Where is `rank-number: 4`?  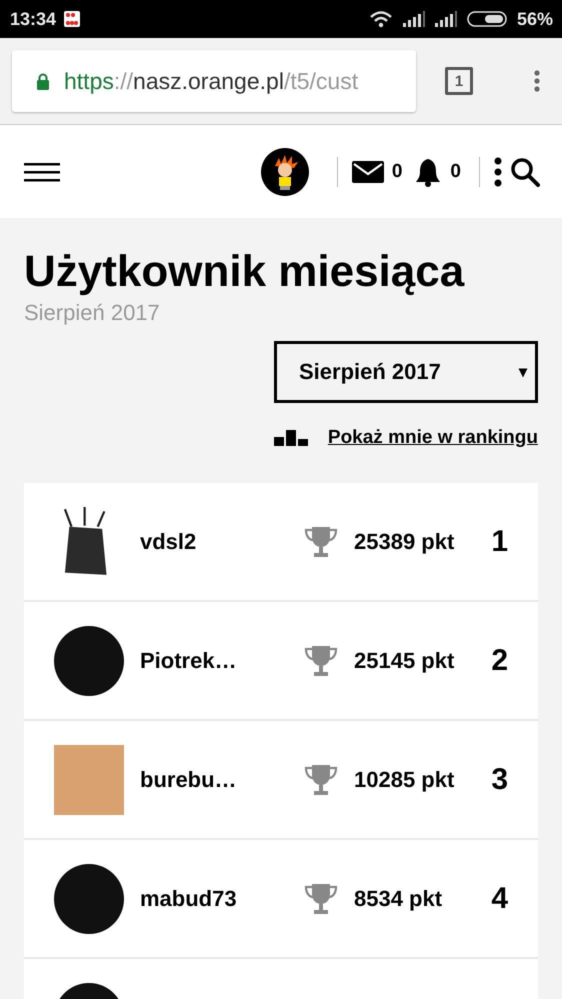
rank-number: 4 is located at coordinates (499, 899).